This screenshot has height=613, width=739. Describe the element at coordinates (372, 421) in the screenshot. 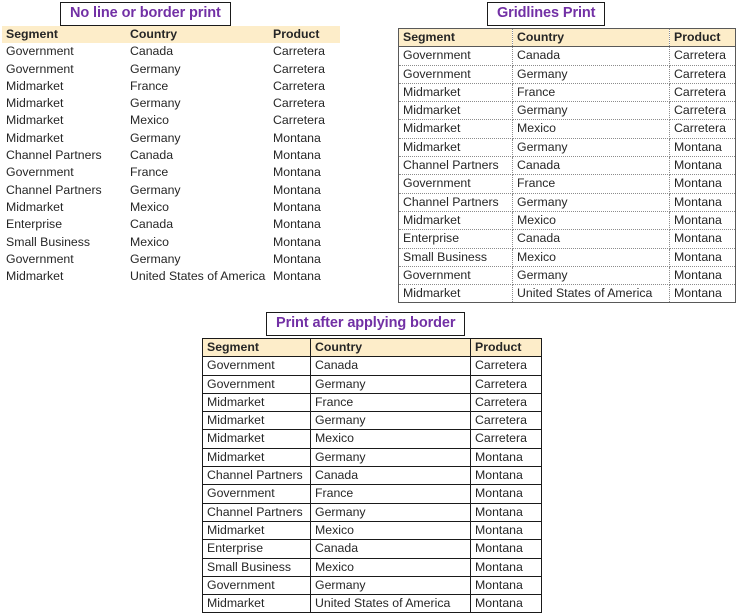

I see `table-row: Midmarket Germany Carretera` at that location.